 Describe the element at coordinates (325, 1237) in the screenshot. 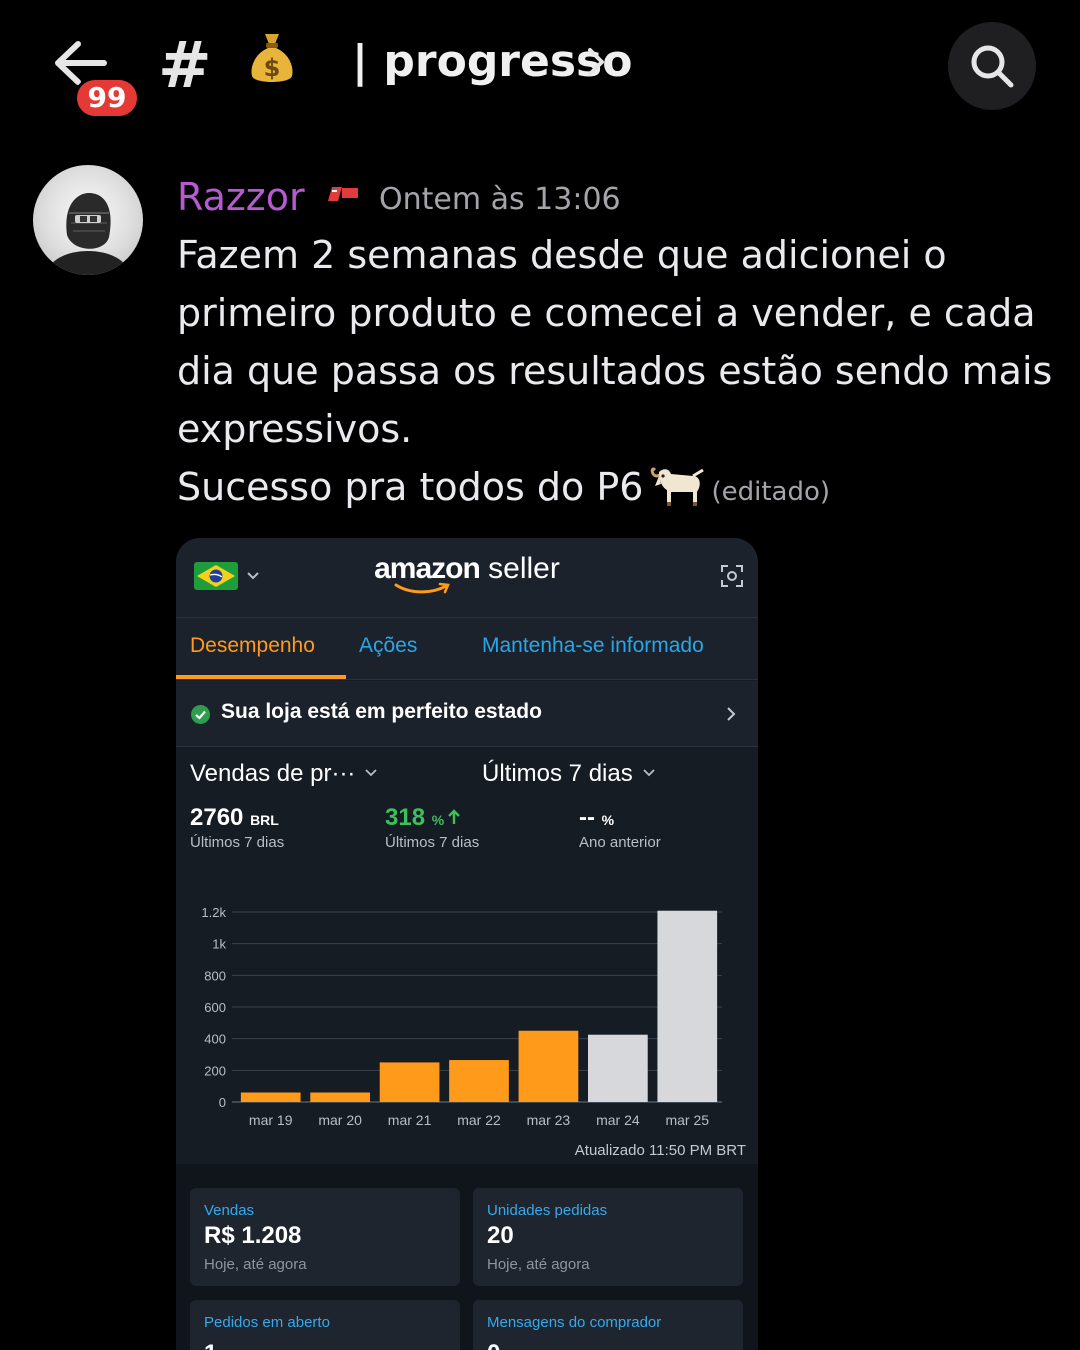

I see `tile-vendas: Vendas R$ 1.208 Hoje, até agora` at that location.